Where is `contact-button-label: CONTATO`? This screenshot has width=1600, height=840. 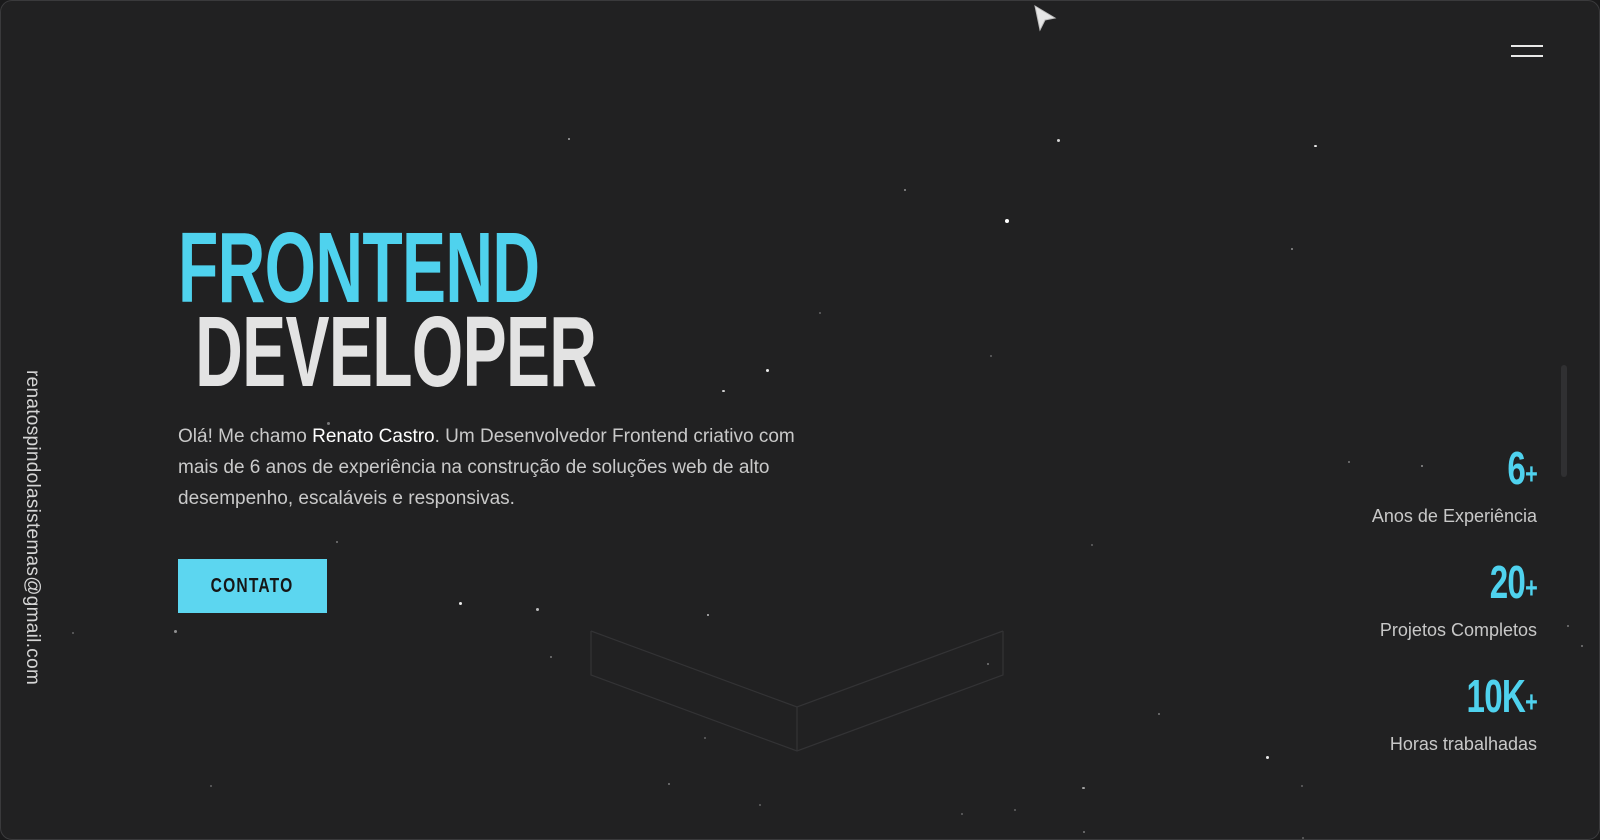
contact-button-label: CONTATO is located at coordinates (252, 585).